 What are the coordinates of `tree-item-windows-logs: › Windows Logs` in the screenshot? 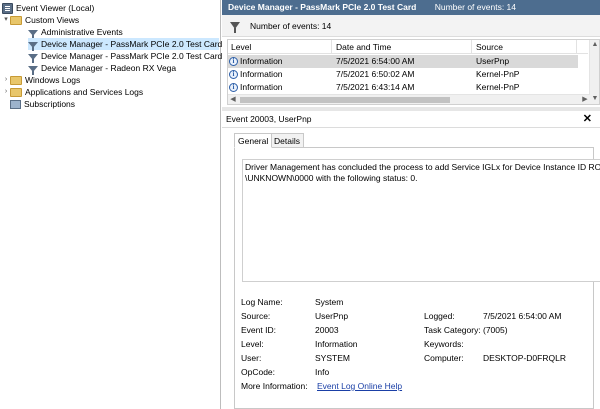 It's located at (41, 80).